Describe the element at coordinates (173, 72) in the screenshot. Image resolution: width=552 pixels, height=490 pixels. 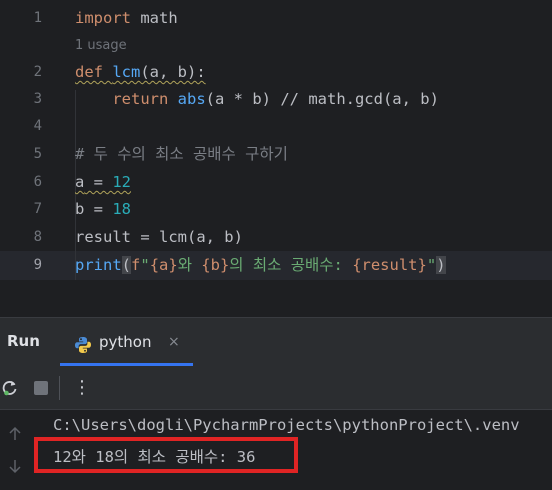
I see `code-text: (a, b):` at that location.